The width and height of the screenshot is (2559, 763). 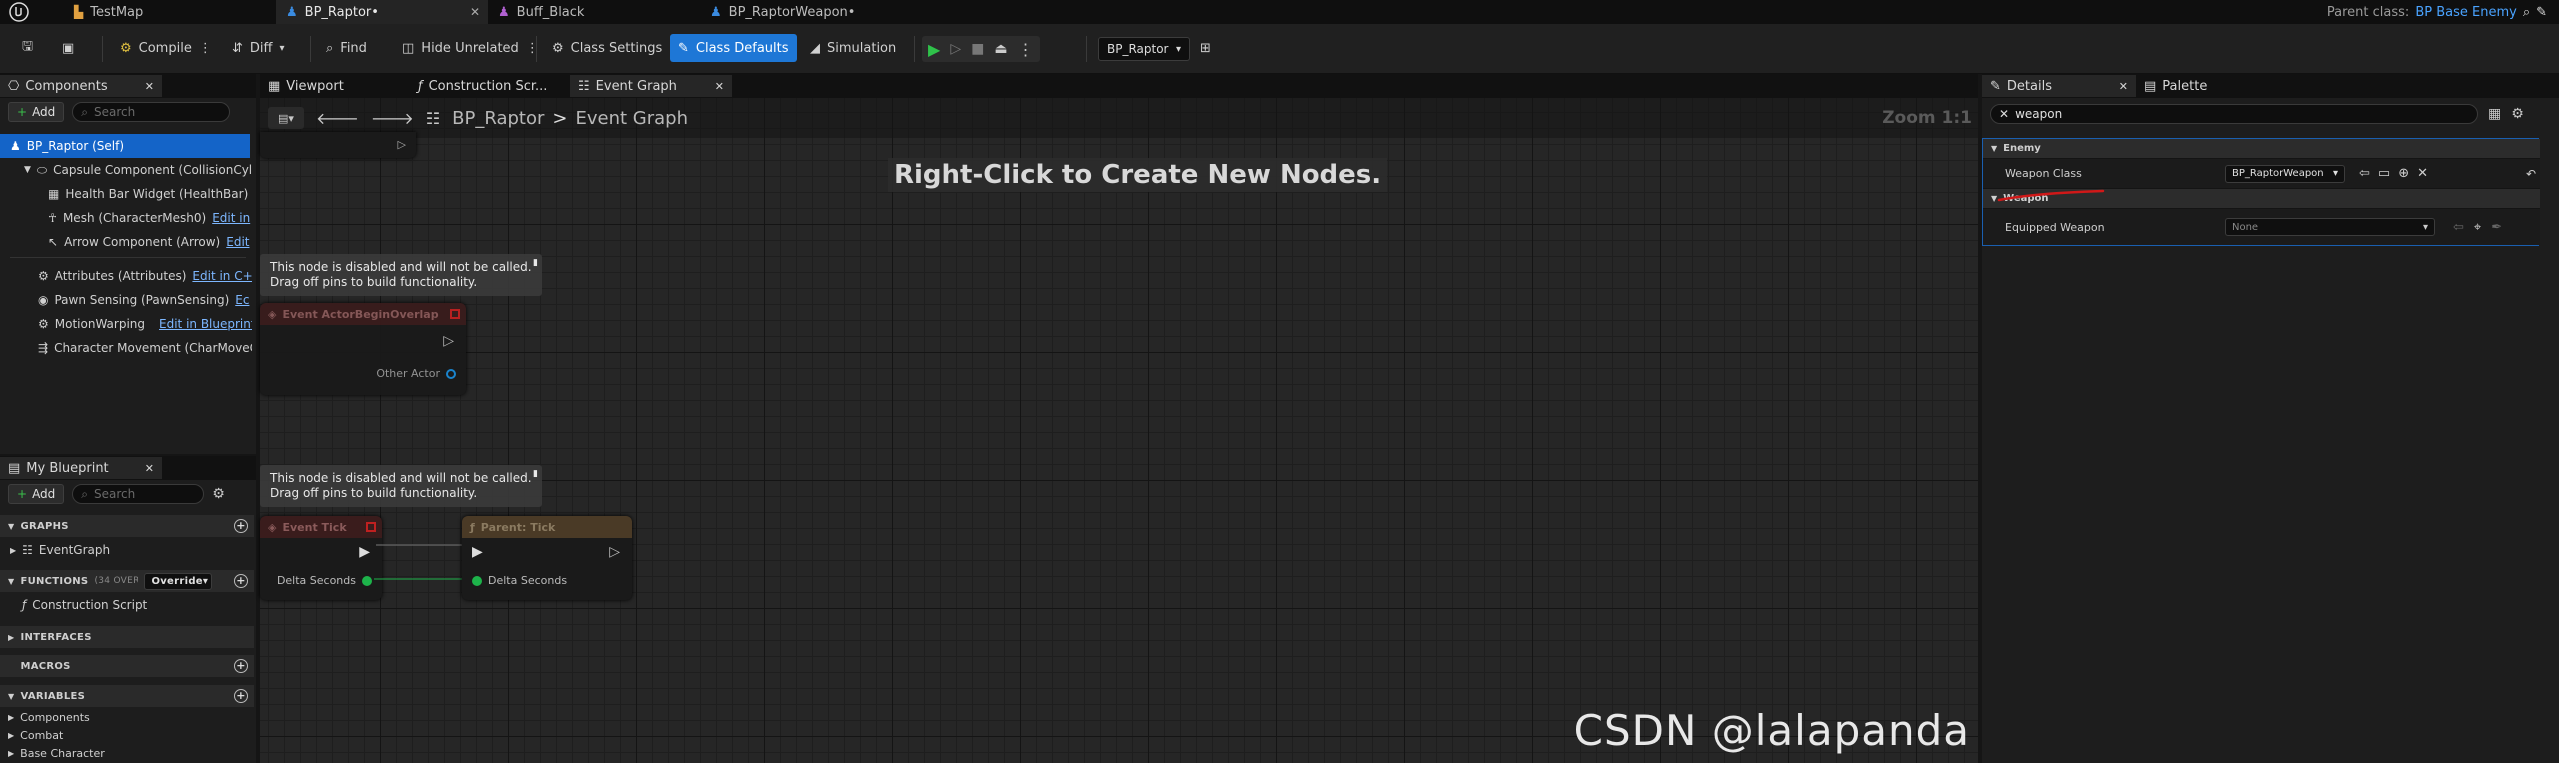 What do you see at coordinates (127, 753) in the screenshot?
I see `variable-group-base-character: ▶ Base Character` at bounding box center [127, 753].